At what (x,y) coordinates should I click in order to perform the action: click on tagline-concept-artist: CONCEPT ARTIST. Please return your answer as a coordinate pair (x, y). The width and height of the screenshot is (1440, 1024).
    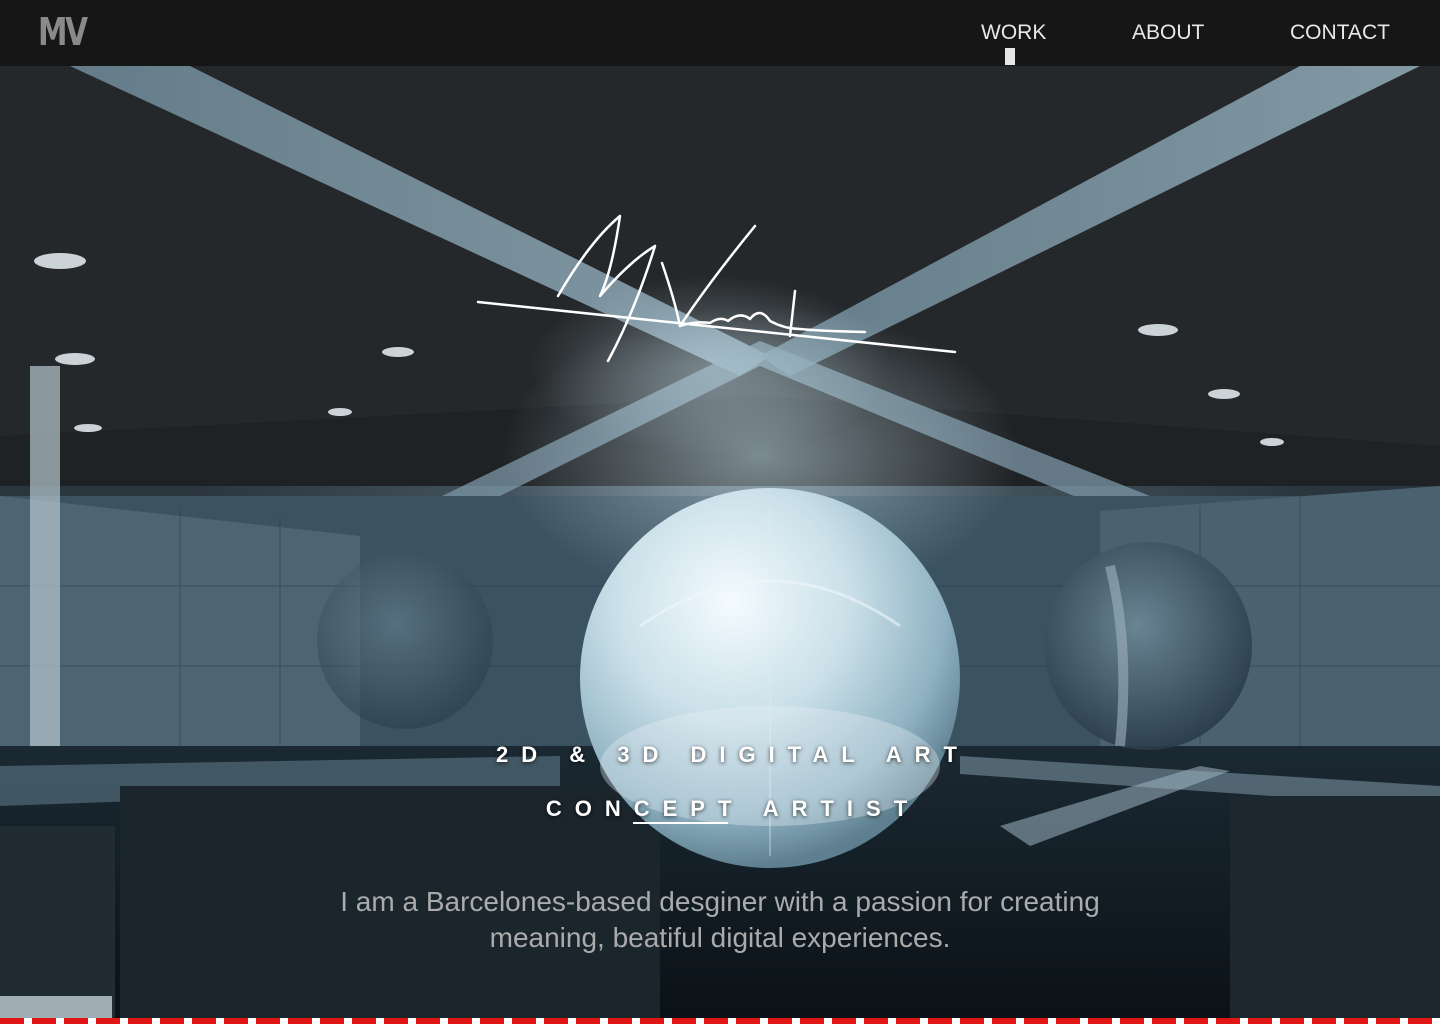
    Looking at the image, I should click on (720, 809).